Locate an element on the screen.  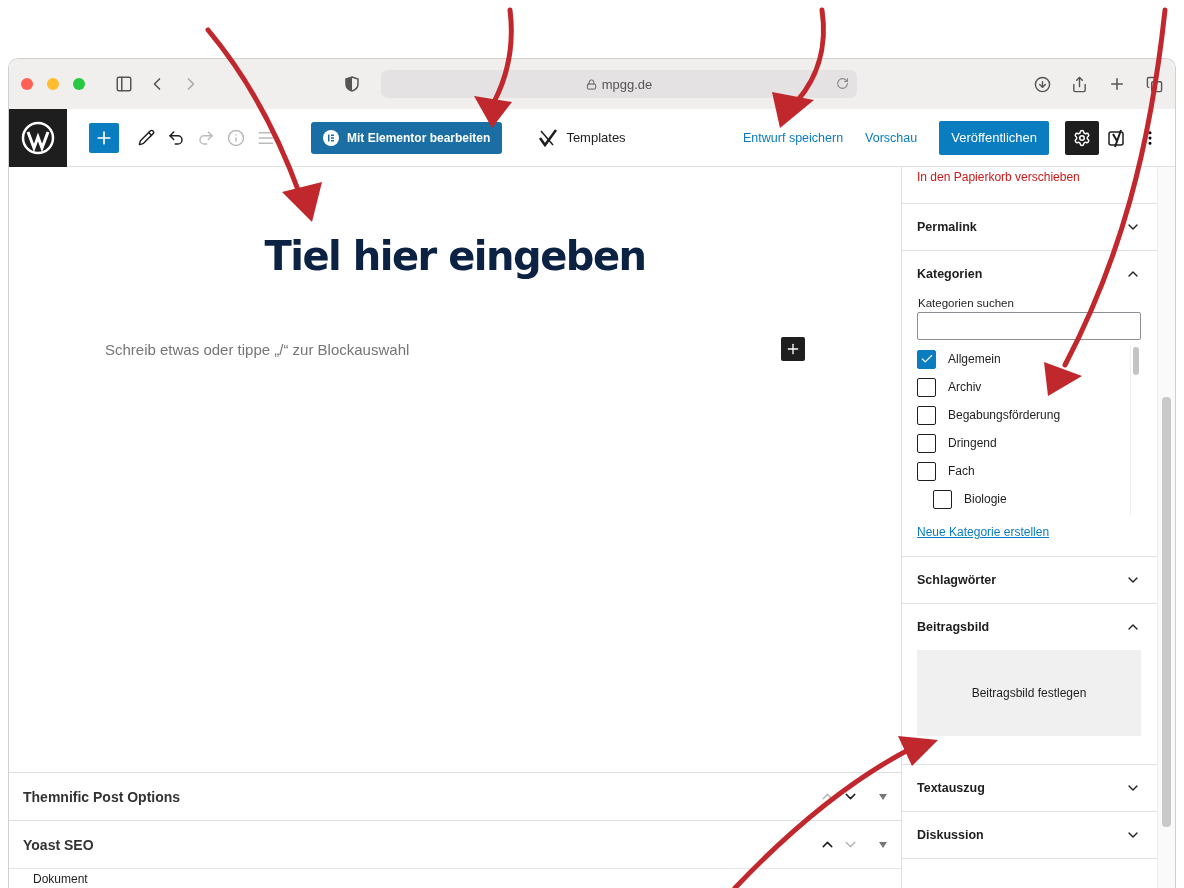
shield-icon is located at coordinates (352, 84).